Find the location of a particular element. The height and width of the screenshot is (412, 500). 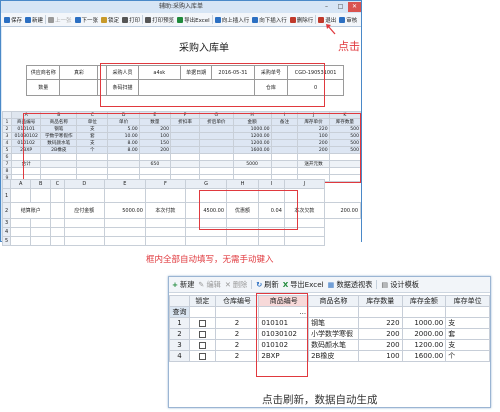

column-header: 仓库编号 is located at coordinates (237, 301).